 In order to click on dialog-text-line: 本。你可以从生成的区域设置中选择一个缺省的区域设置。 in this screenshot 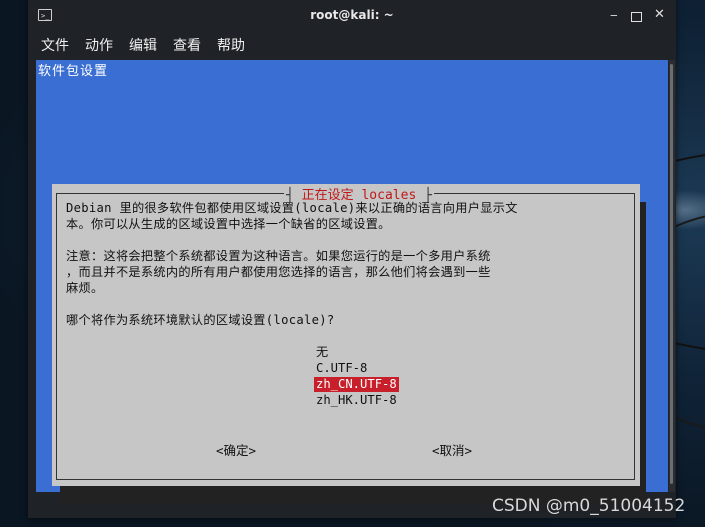, I will do `click(228, 224)`.